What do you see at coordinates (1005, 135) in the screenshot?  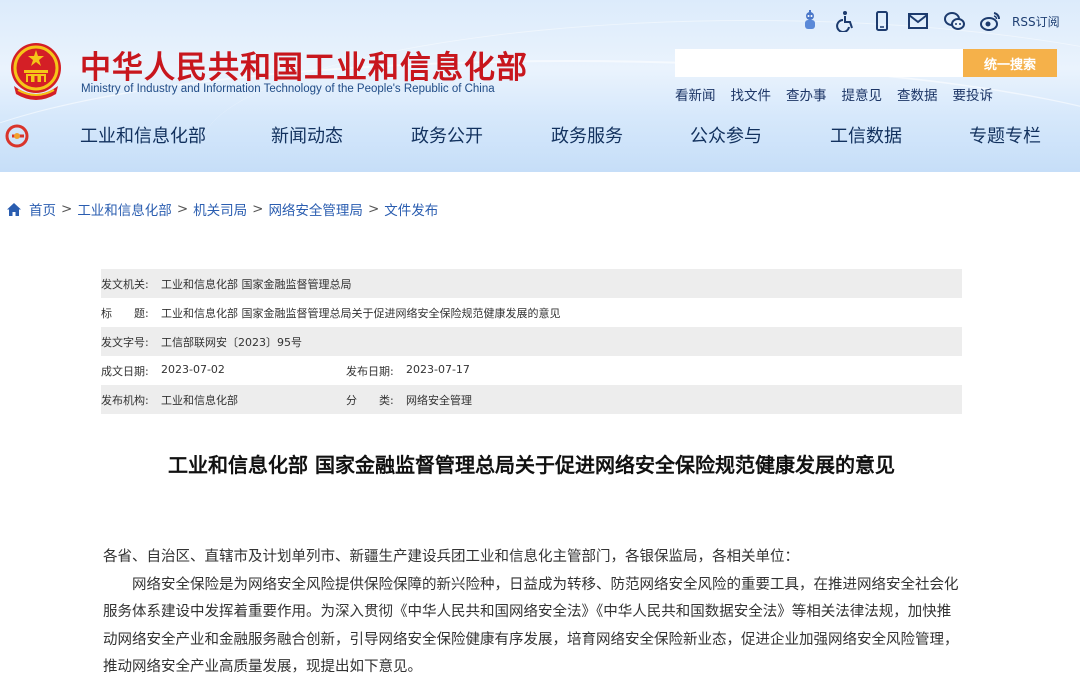 I see `nav-item-topics: 专题专栏` at bounding box center [1005, 135].